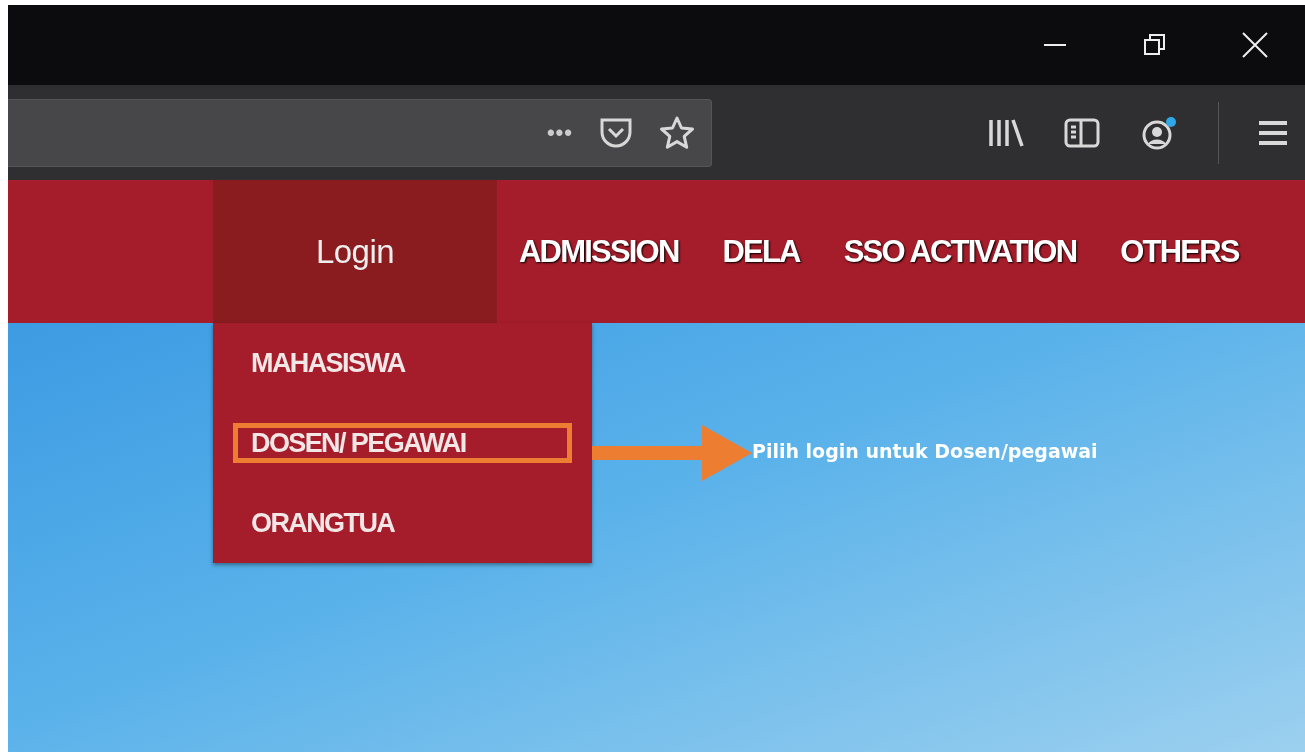 Image resolution: width=1305 pixels, height=752 pixels. What do you see at coordinates (1006, 132) in the screenshot?
I see `library-icon` at bounding box center [1006, 132].